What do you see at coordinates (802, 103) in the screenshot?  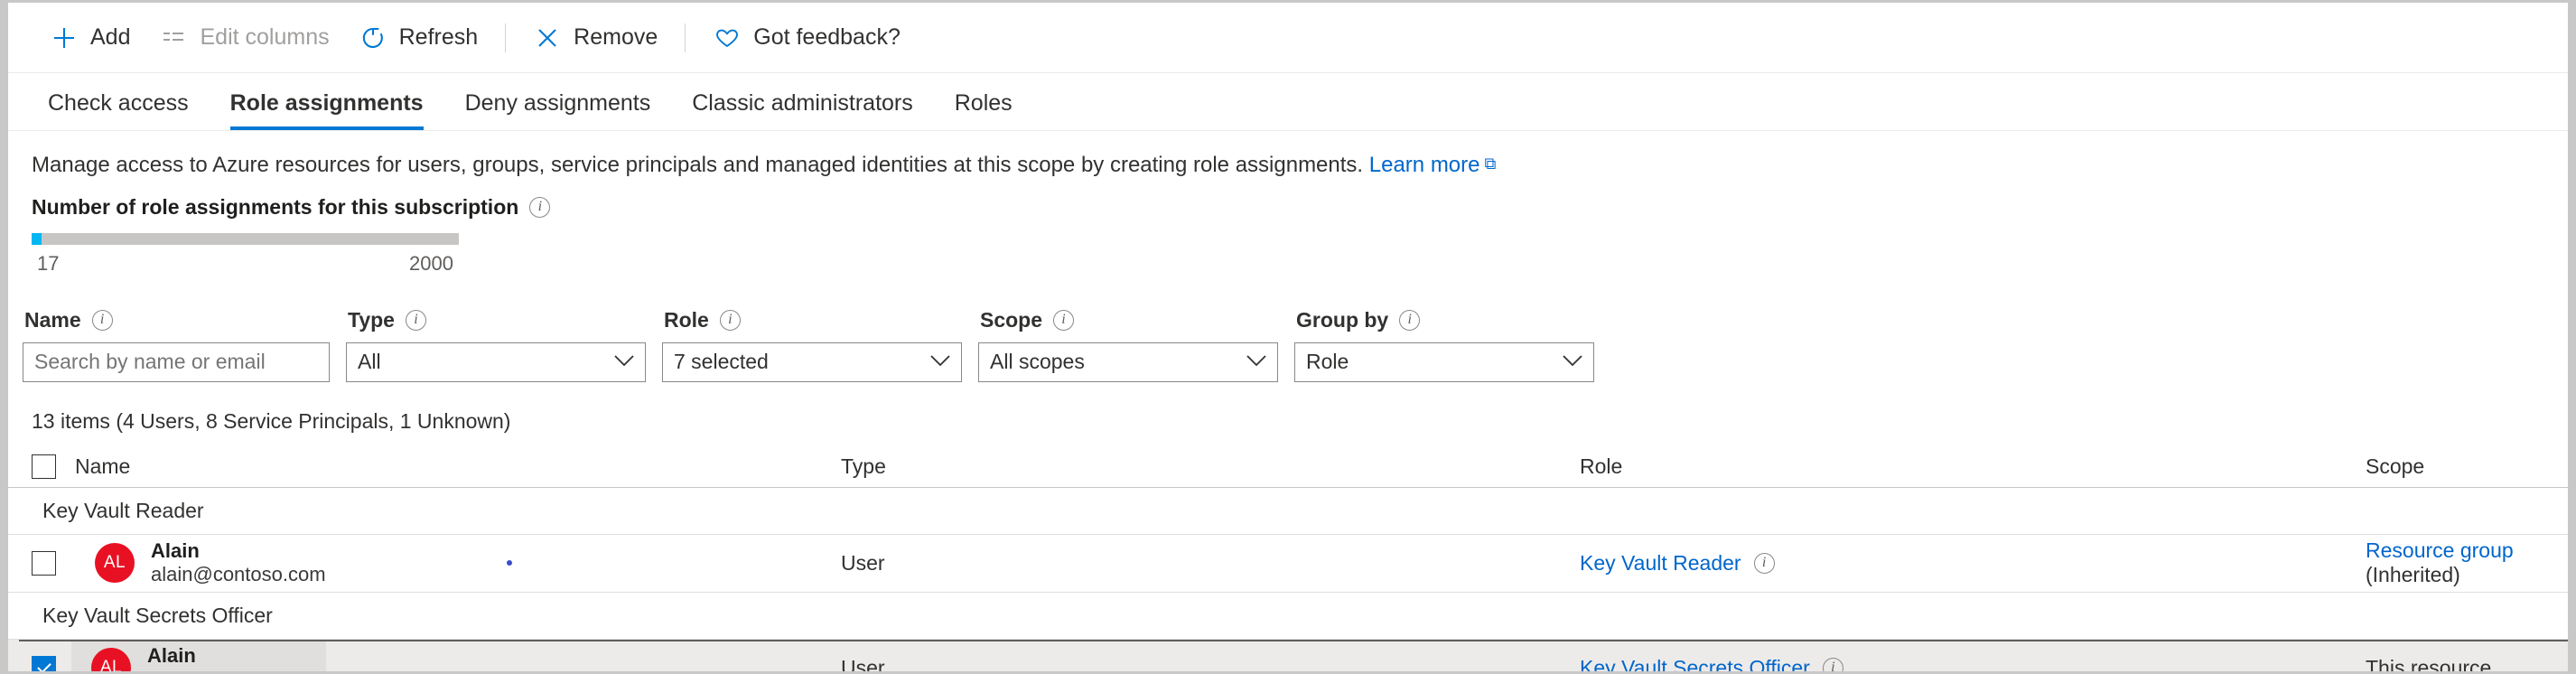 I see `tab-label: Classic administrators` at bounding box center [802, 103].